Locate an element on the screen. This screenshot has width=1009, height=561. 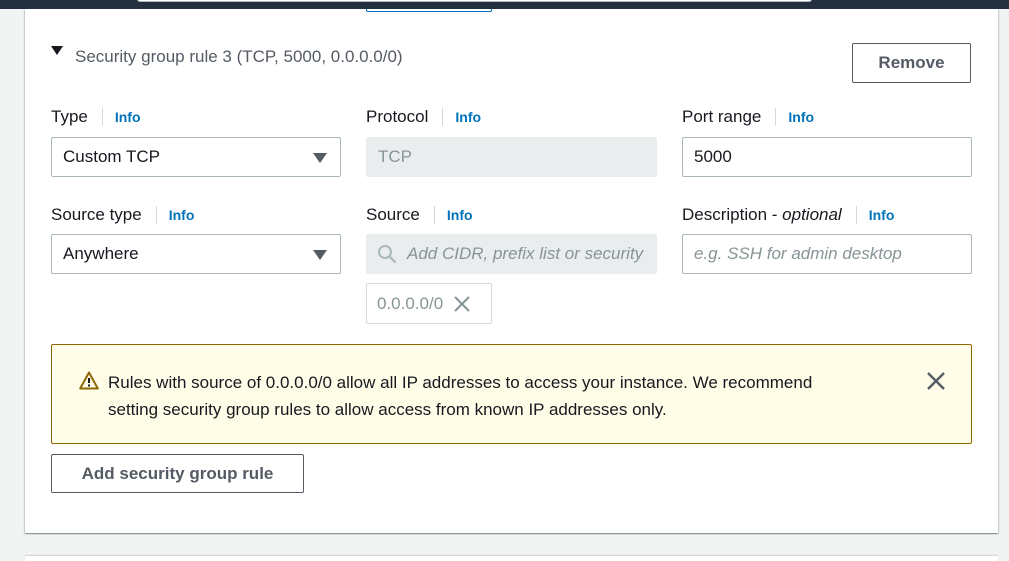
description-label-main: Description is located at coordinates (725, 214).